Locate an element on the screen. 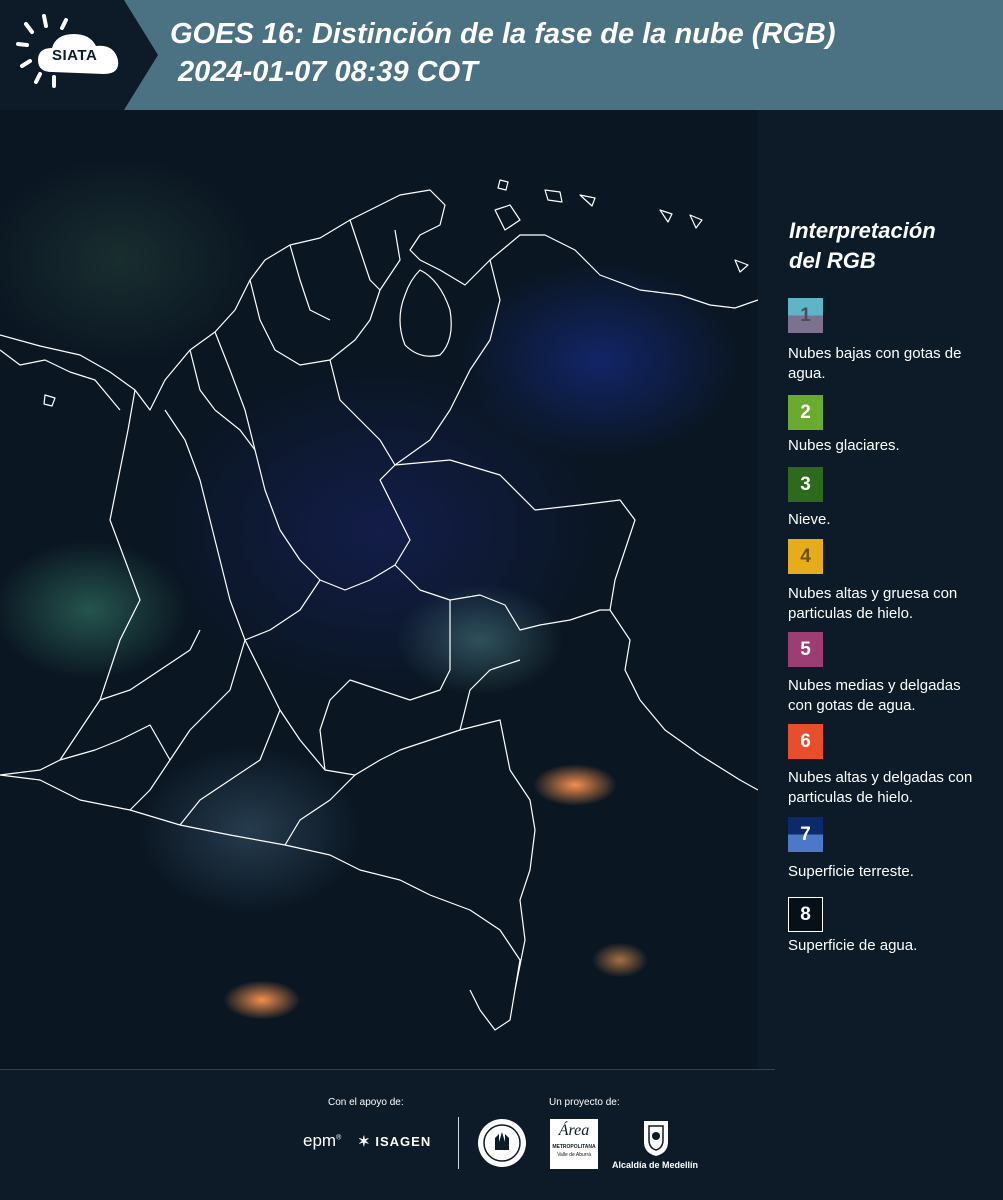 This screenshot has height=1200, width=1003. legend-swatch-number: 1 is located at coordinates (805, 315).